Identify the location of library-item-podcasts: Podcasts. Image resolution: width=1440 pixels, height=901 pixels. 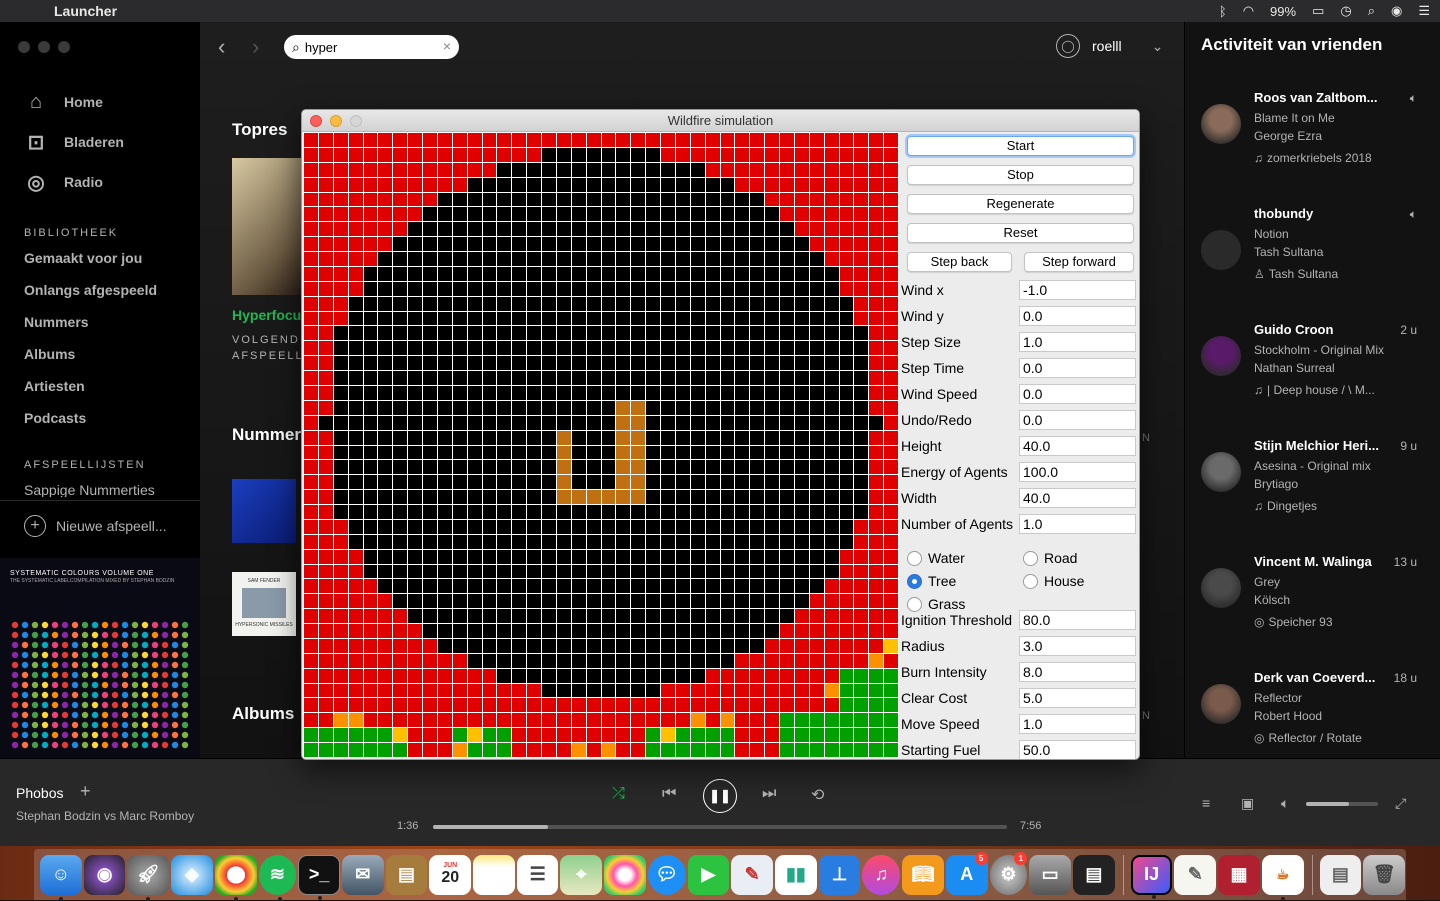
(55, 418).